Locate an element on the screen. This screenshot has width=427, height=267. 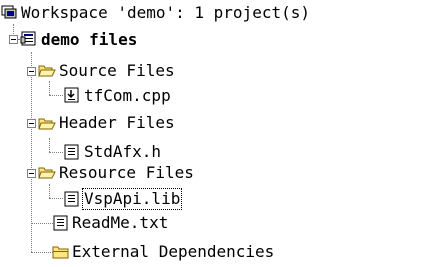
folder-label-external-dependencies: External Dependencies is located at coordinates (173, 252).